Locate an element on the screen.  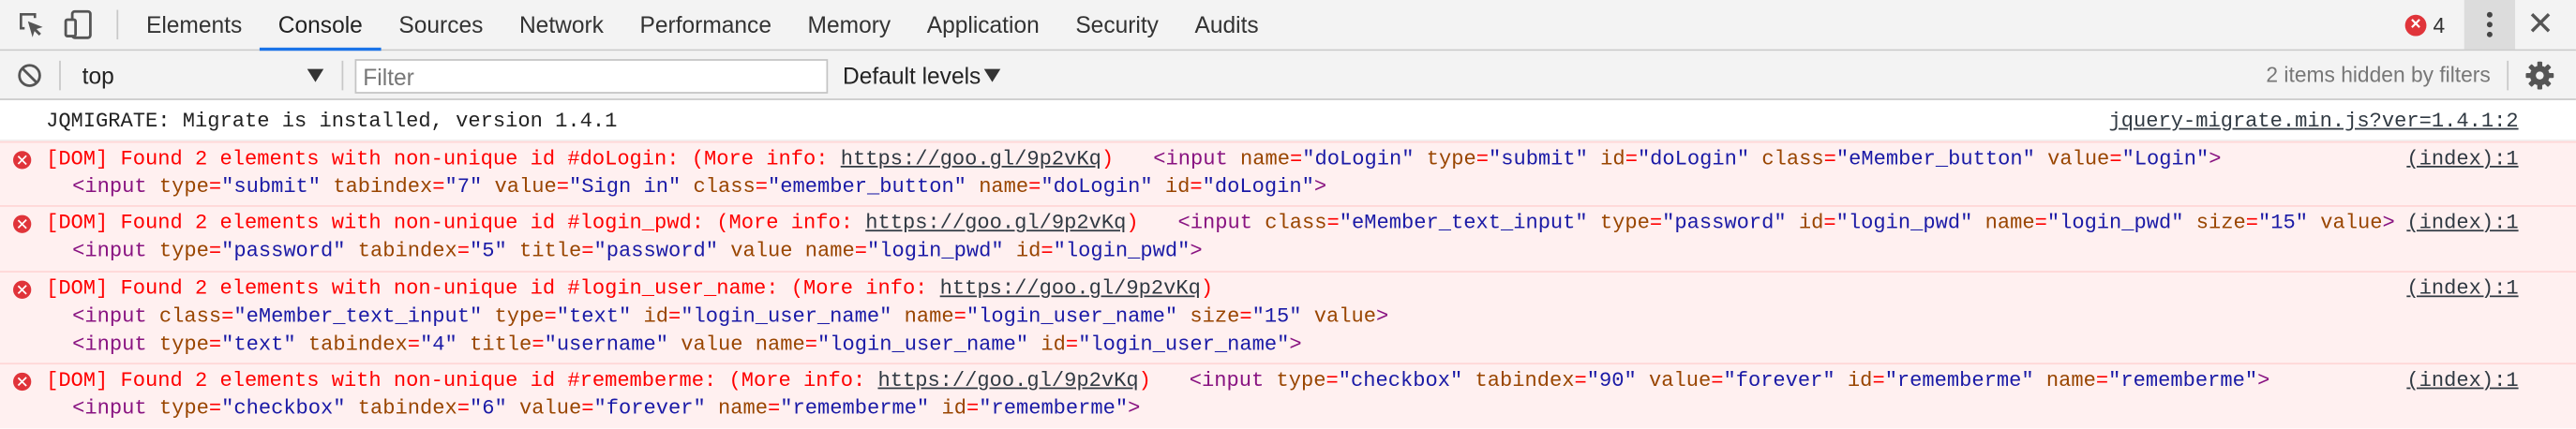
context-value: top is located at coordinates (98, 75).